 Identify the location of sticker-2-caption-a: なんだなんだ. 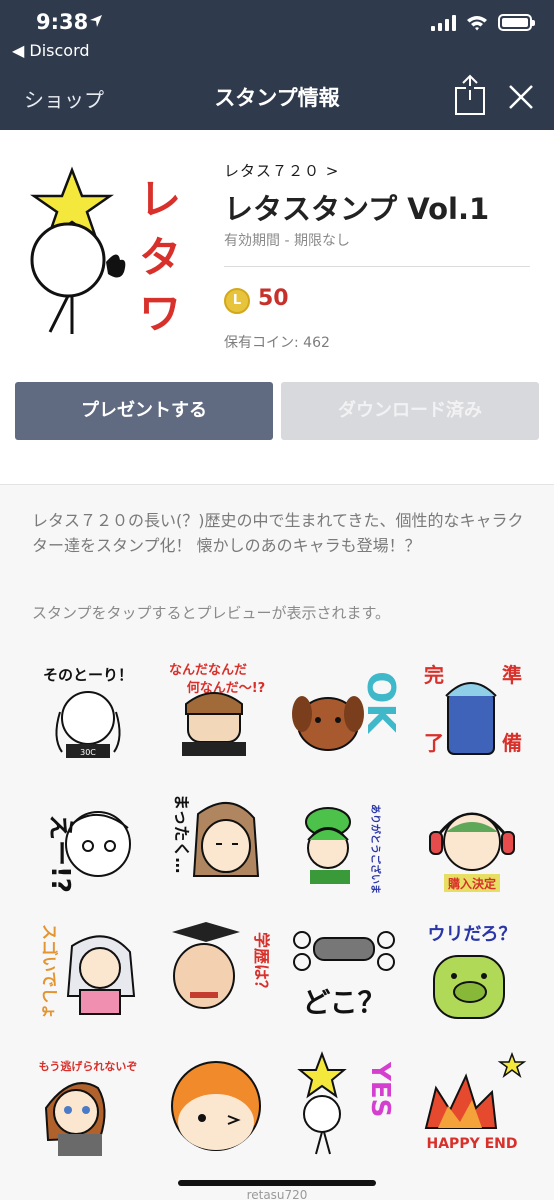
(208, 670).